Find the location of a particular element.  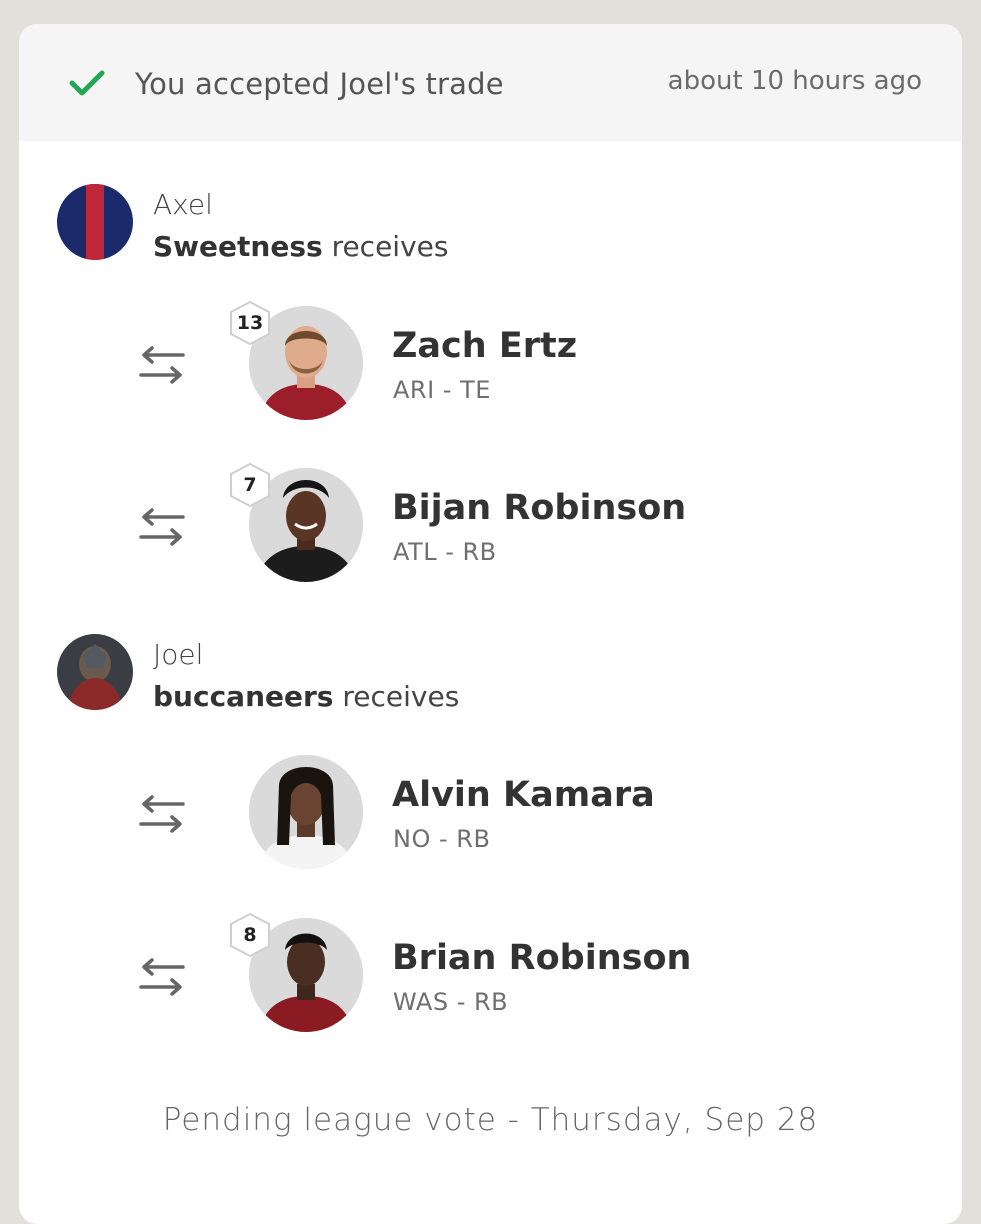

rank-badge: 8 is located at coordinates (250, 935).